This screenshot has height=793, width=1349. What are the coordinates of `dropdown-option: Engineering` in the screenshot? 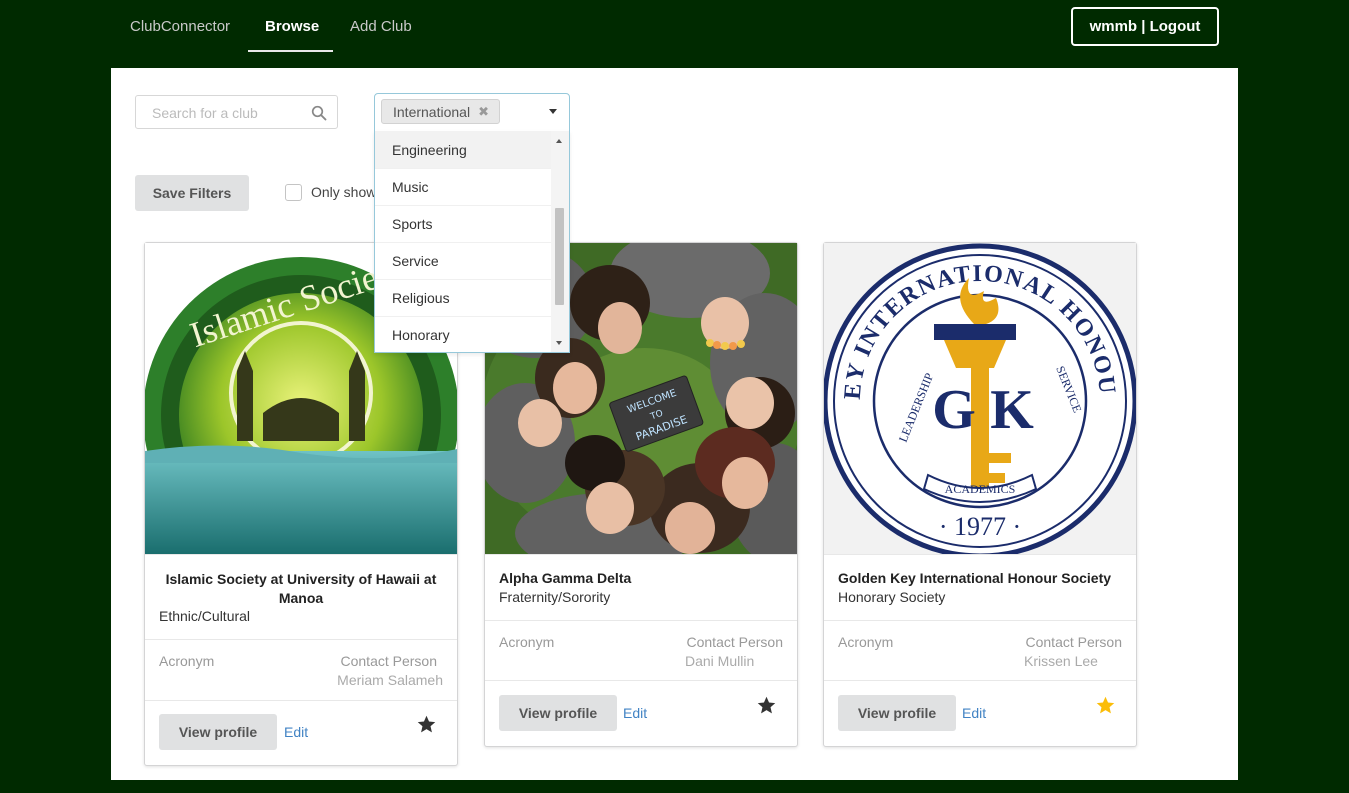 It's located at (463, 149).